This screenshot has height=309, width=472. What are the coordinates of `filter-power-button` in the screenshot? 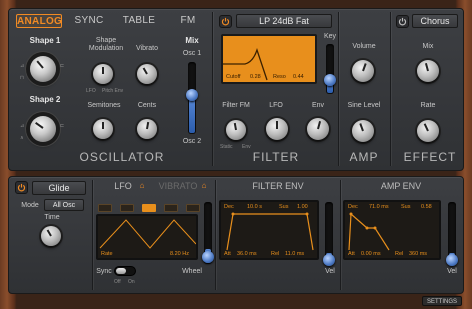 It's located at (225, 21).